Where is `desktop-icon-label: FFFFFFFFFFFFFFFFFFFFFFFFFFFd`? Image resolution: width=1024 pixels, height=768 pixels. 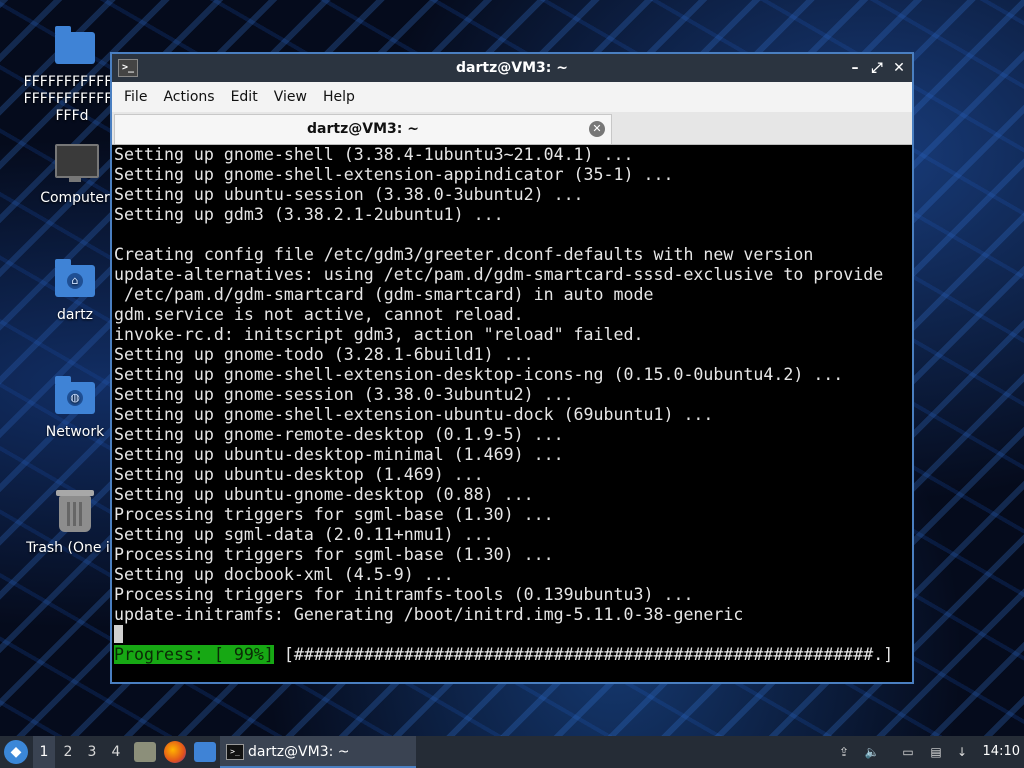 desktop-icon-label: FFFFFFFFFFFFFFFFFFFFFFFFFFFd is located at coordinates (72, 99).